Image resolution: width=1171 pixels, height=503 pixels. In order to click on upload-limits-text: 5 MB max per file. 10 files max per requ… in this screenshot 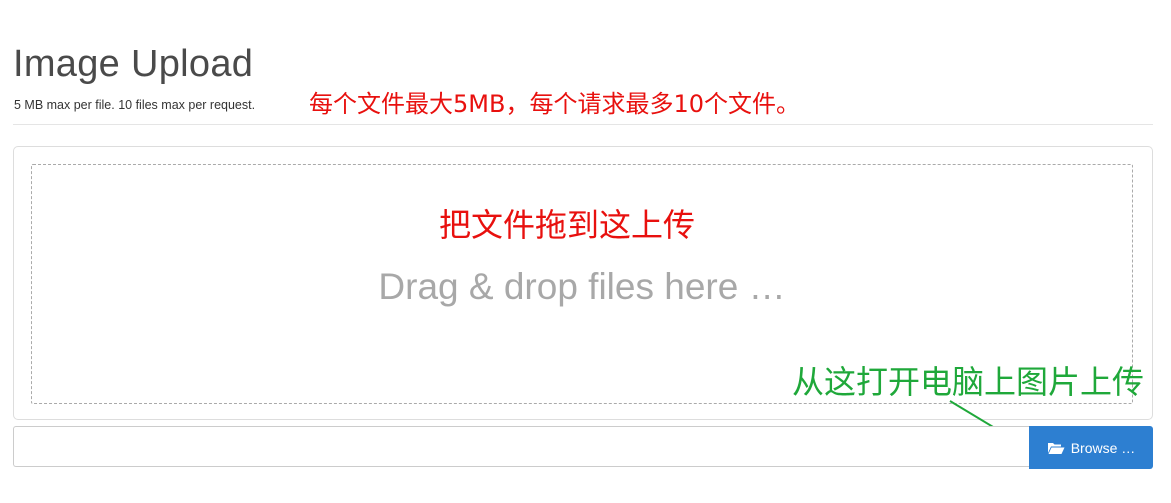, I will do `click(135, 105)`.